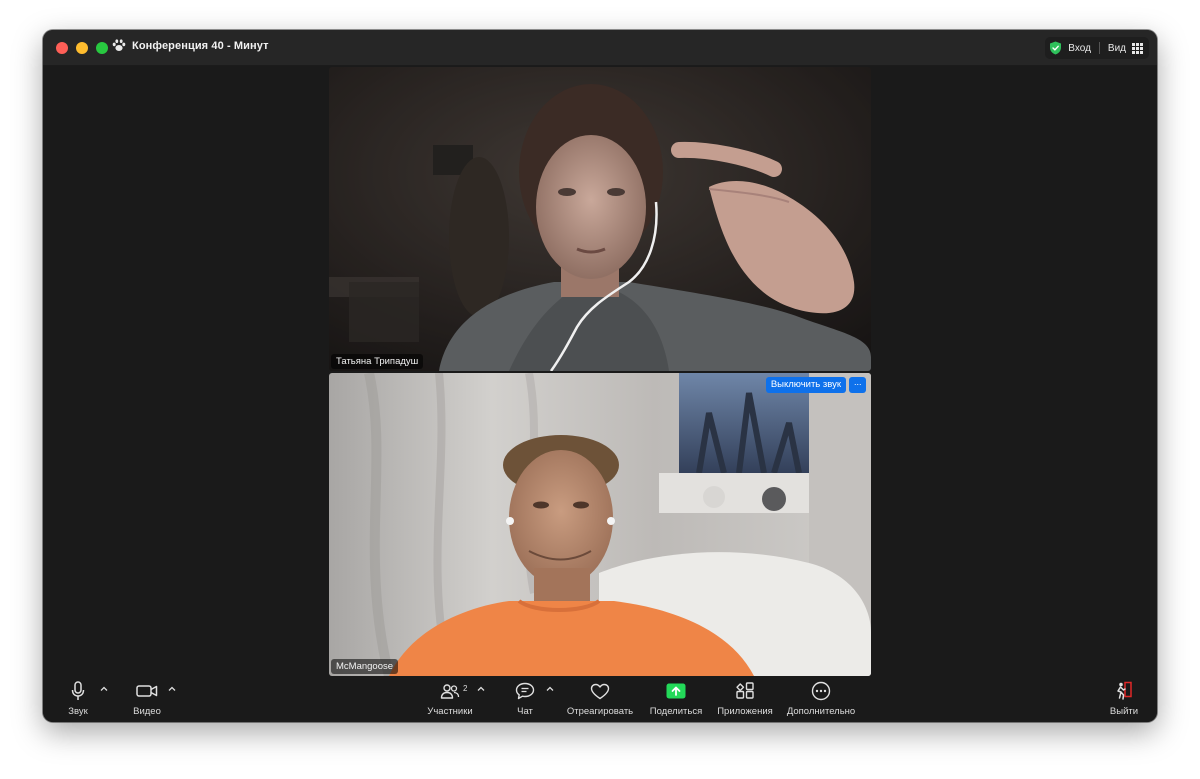 The width and height of the screenshot is (1200, 779). Describe the element at coordinates (78, 691) in the screenshot. I see `microphone-icon` at that location.